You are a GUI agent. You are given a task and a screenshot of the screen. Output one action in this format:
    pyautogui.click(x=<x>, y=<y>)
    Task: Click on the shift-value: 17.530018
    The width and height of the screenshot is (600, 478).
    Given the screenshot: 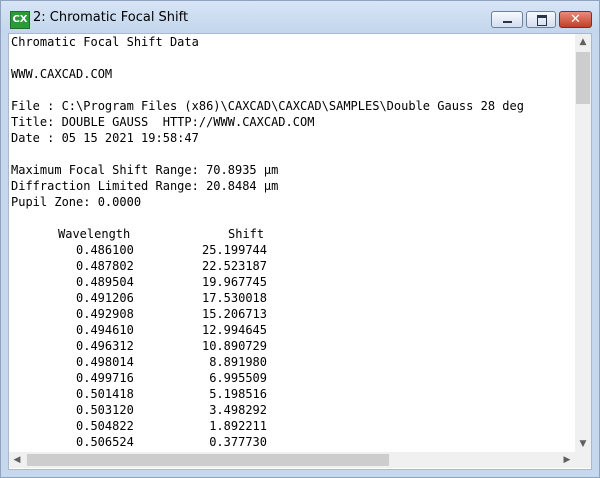 What is the action you would take?
    pyautogui.click(x=234, y=298)
    